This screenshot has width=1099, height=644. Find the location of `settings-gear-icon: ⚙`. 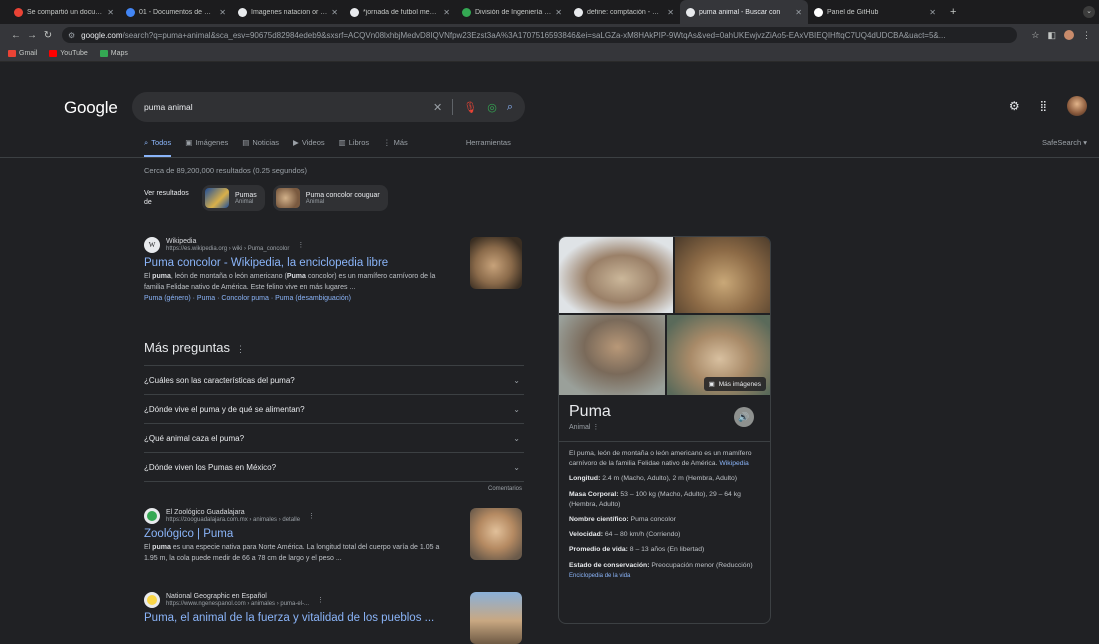

settings-gear-icon: ⚙ is located at coordinates (1014, 106).